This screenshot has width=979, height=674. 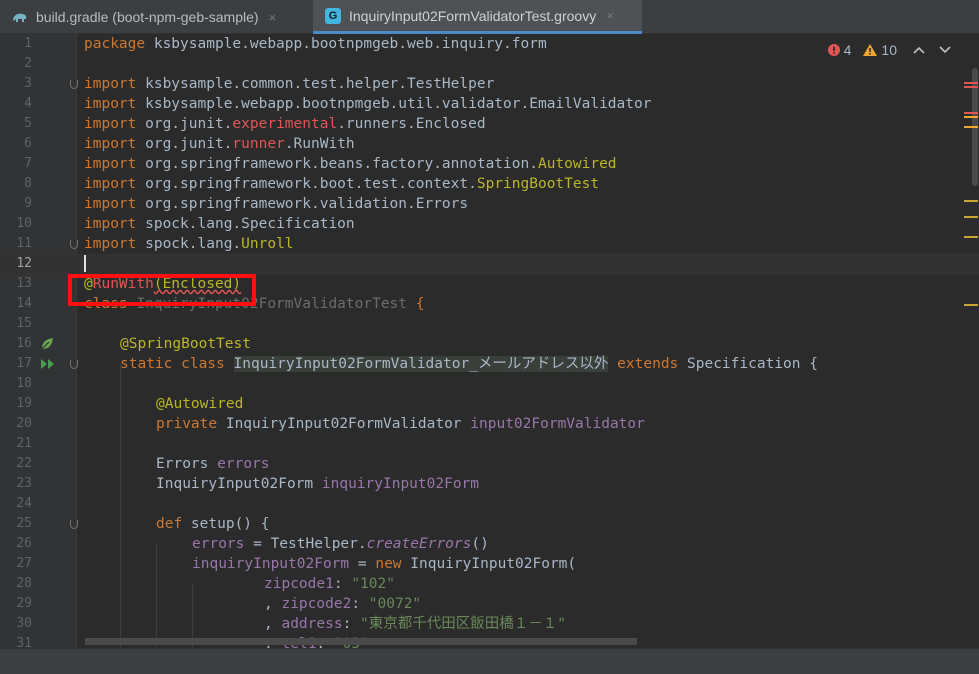 I want to click on current-line: 12, so click(x=489, y=264).